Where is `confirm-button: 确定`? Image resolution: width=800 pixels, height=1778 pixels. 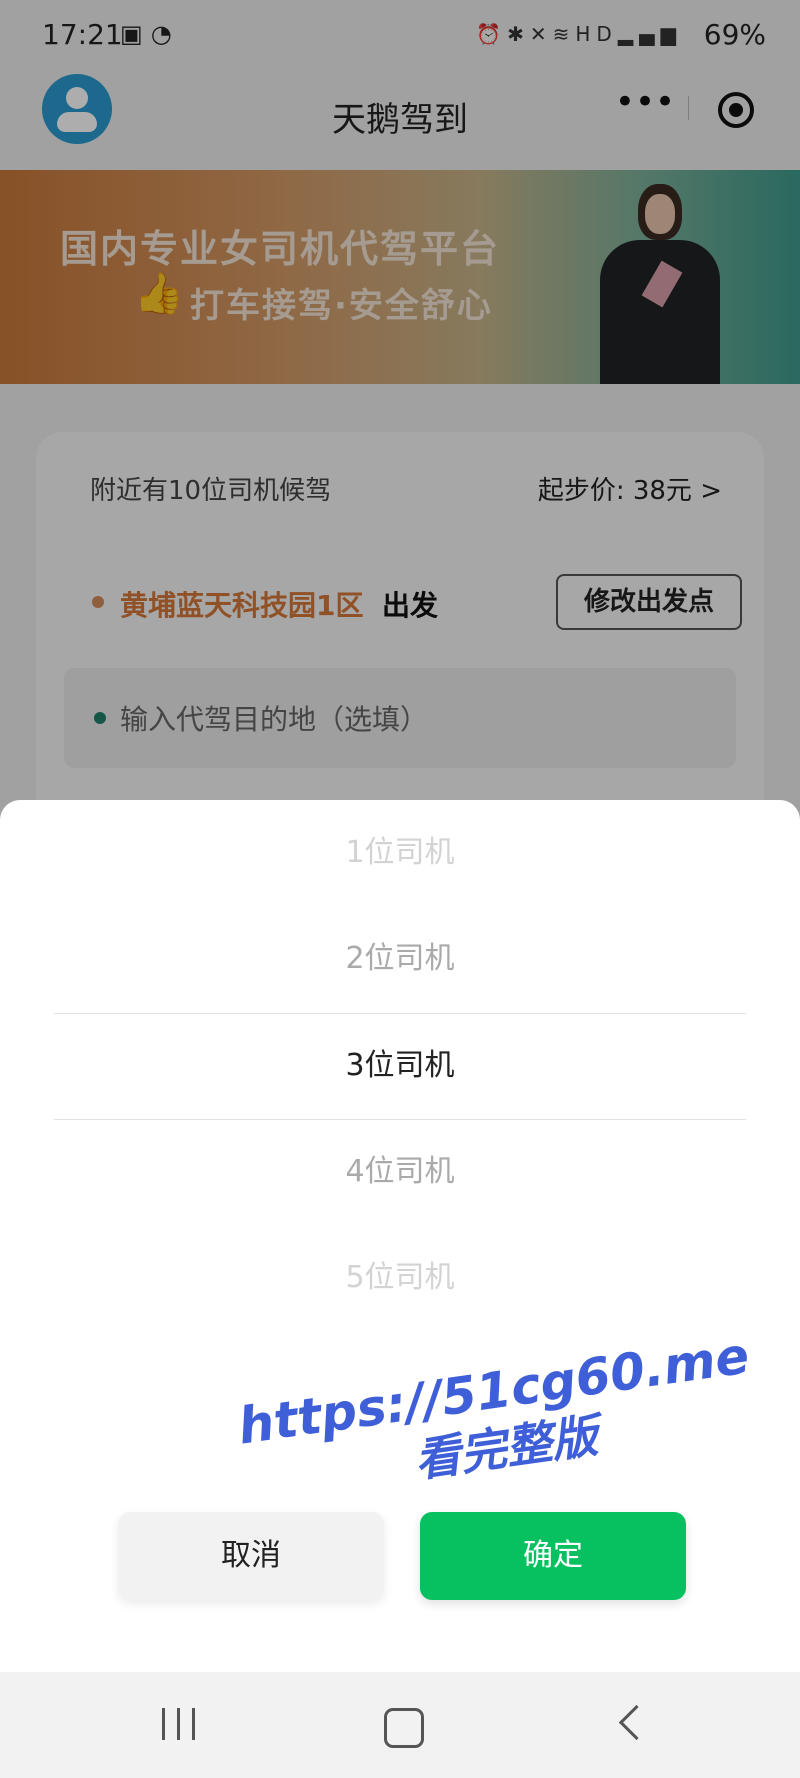 confirm-button: 确定 is located at coordinates (553, 1556).